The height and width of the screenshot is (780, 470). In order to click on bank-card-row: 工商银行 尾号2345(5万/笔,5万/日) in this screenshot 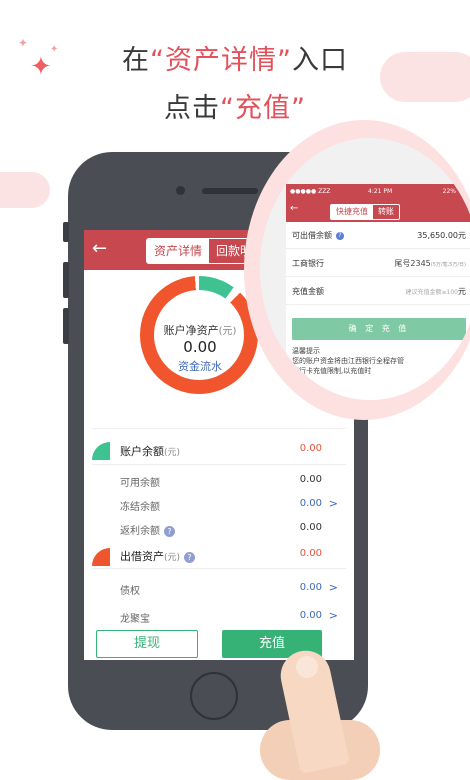, I will do `click(378, 263)`.